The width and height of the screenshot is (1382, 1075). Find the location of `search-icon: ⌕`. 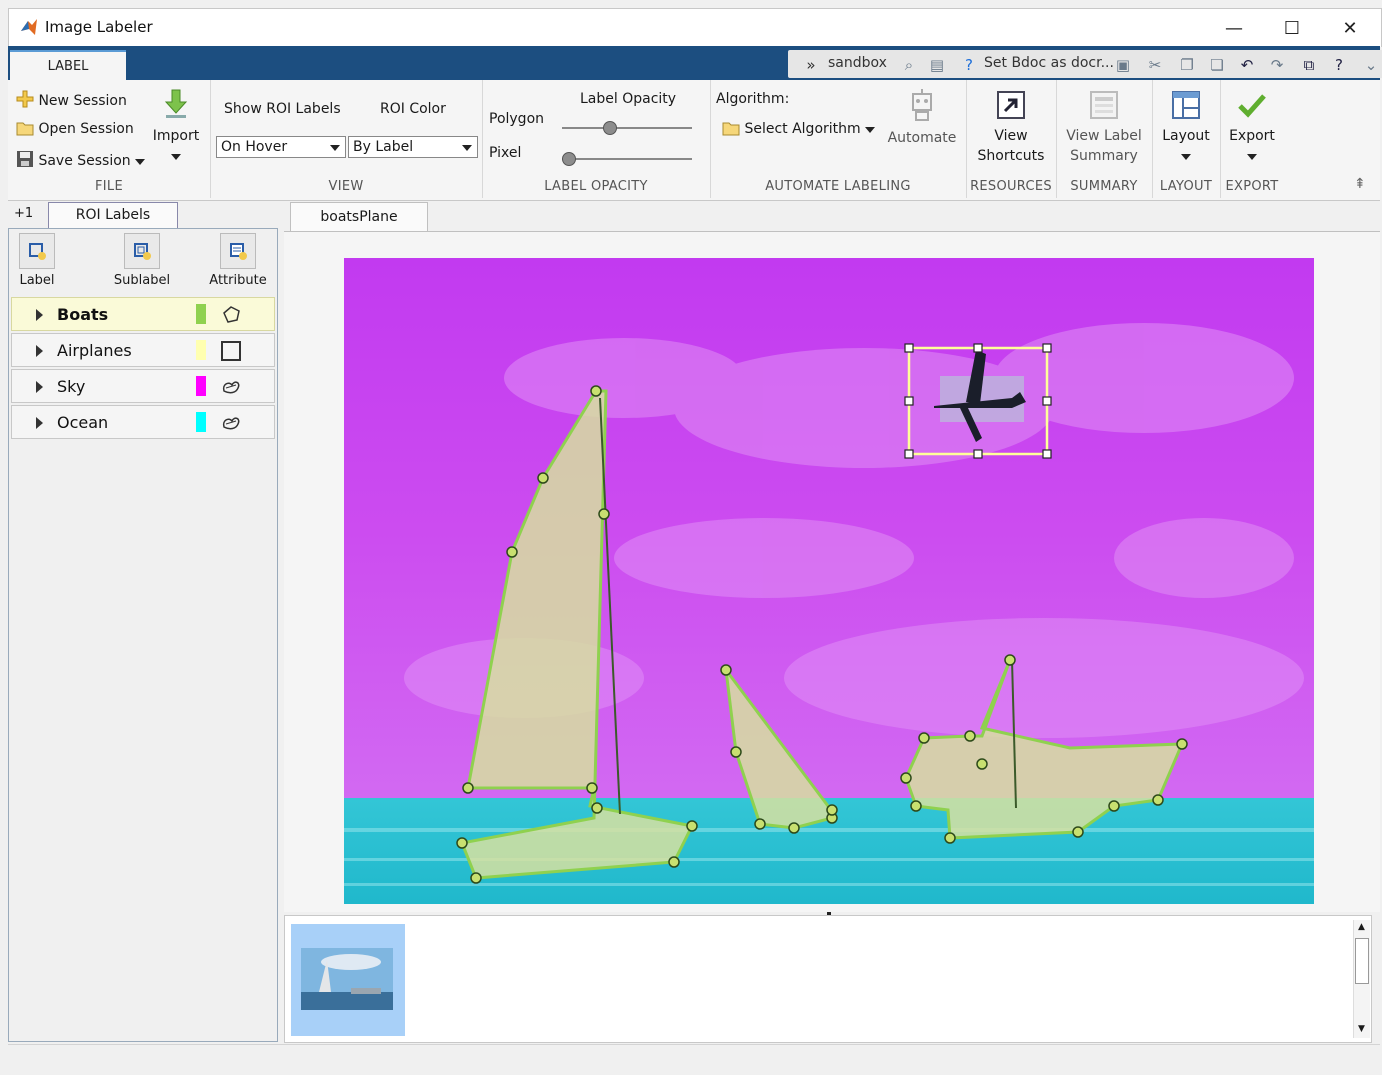

search-icon: ⌕ is located at coordinates (909, 65).